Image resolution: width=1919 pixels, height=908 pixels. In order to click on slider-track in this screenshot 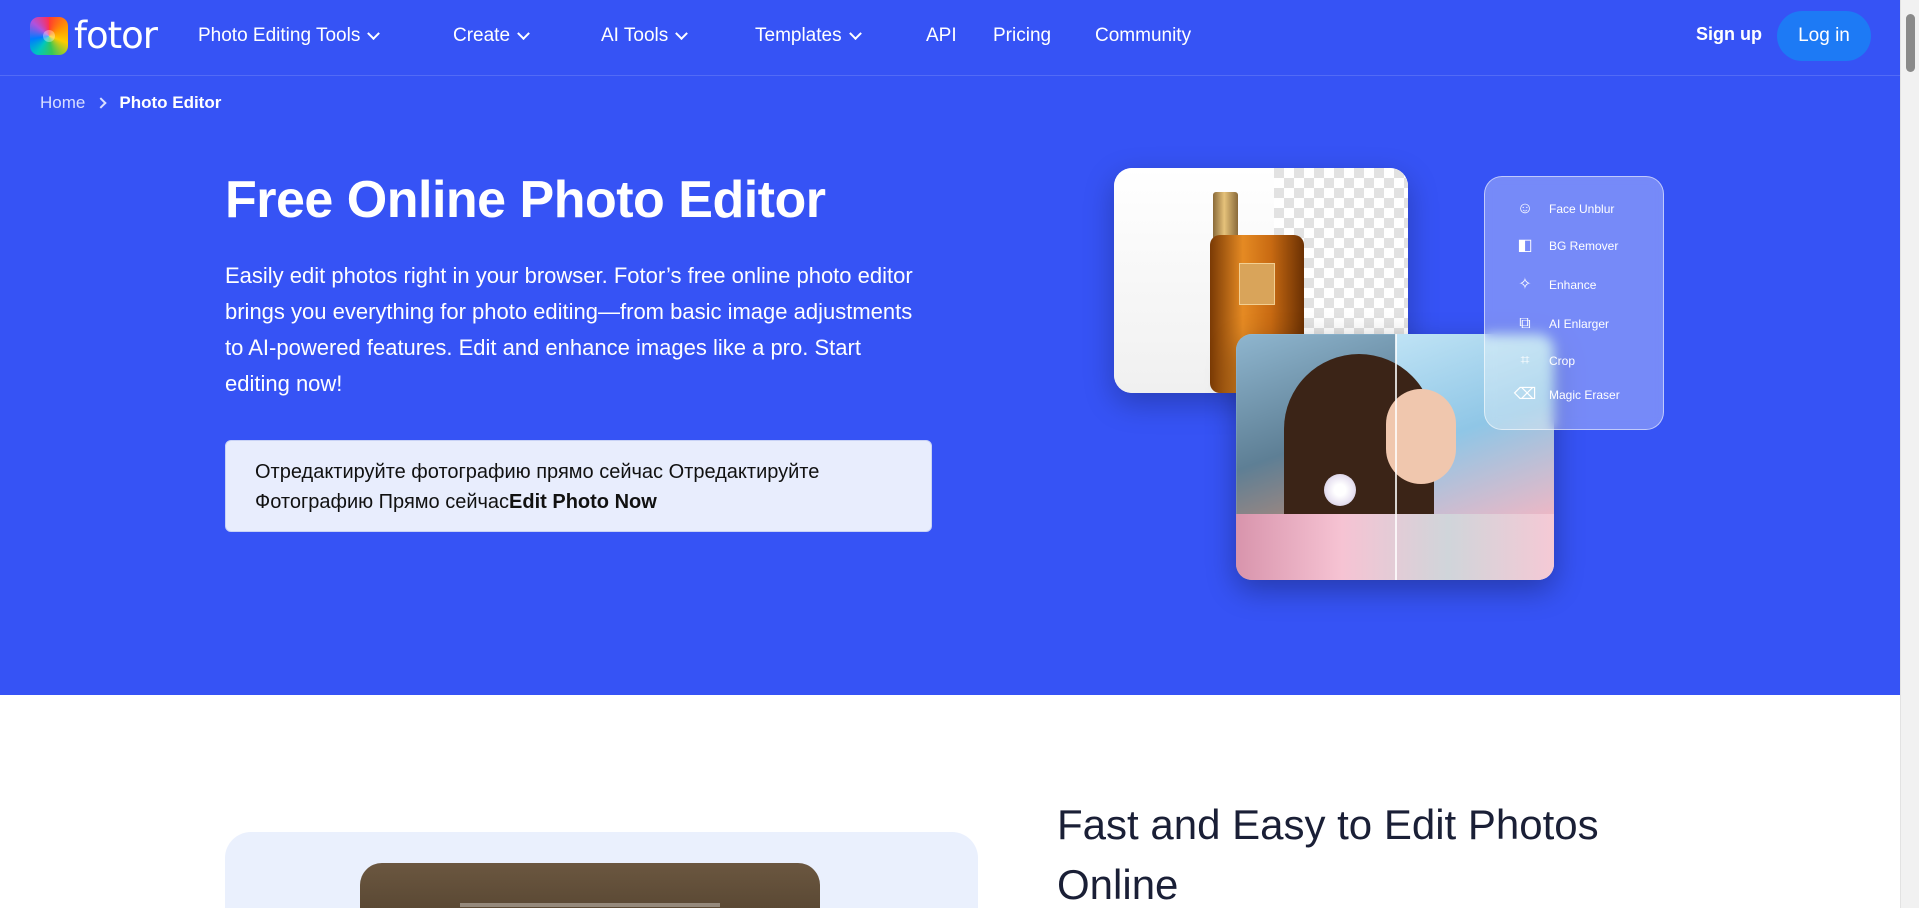, I will do `click(590, 905)`.